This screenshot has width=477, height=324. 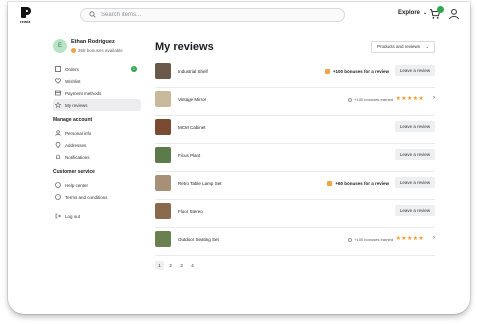 I want to click on top-bar: rewiz Explore⌄, so click(x=239, y=15).